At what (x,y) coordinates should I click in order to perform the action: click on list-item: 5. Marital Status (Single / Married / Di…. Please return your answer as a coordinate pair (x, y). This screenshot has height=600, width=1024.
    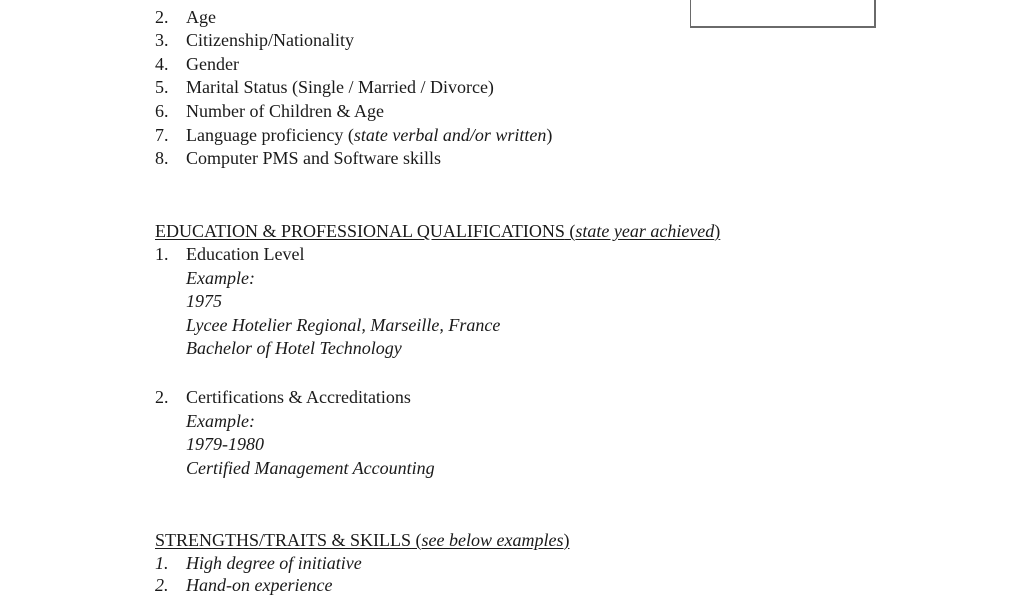
    Looking at the image, I should click on (353, 88).